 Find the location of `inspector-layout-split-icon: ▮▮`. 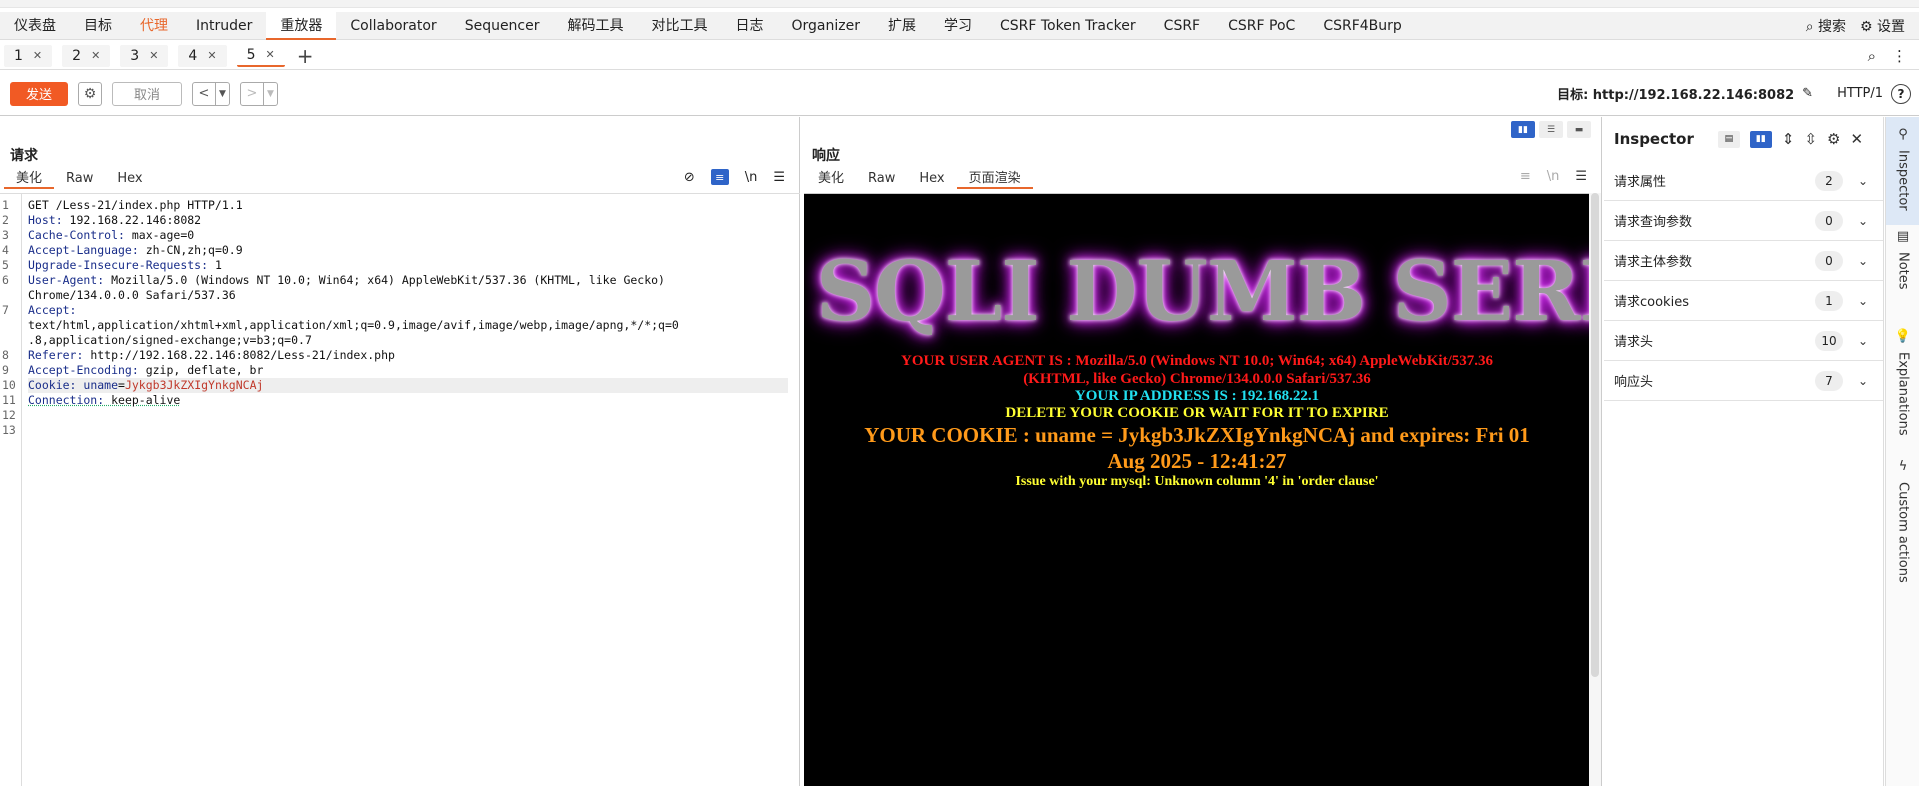

inspector-layout-split-icon: ▮▮ is located at coordinates (1760, 139).